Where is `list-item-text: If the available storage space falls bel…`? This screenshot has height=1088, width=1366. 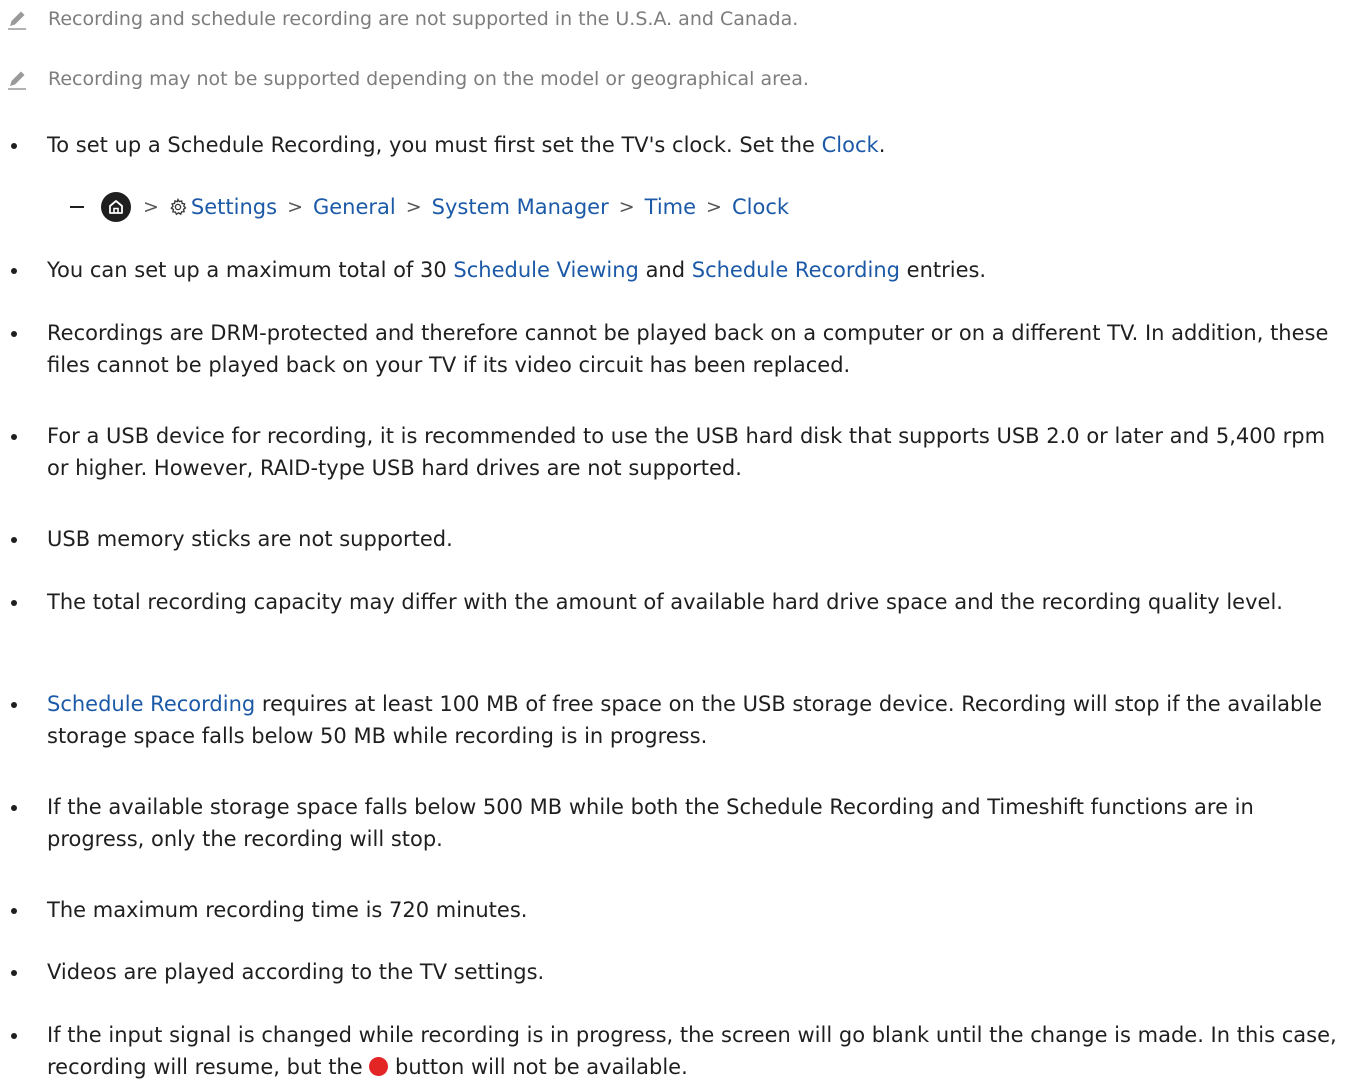 list-item-text: If the available storage space falls bel… is located at coordinates (650, 823).